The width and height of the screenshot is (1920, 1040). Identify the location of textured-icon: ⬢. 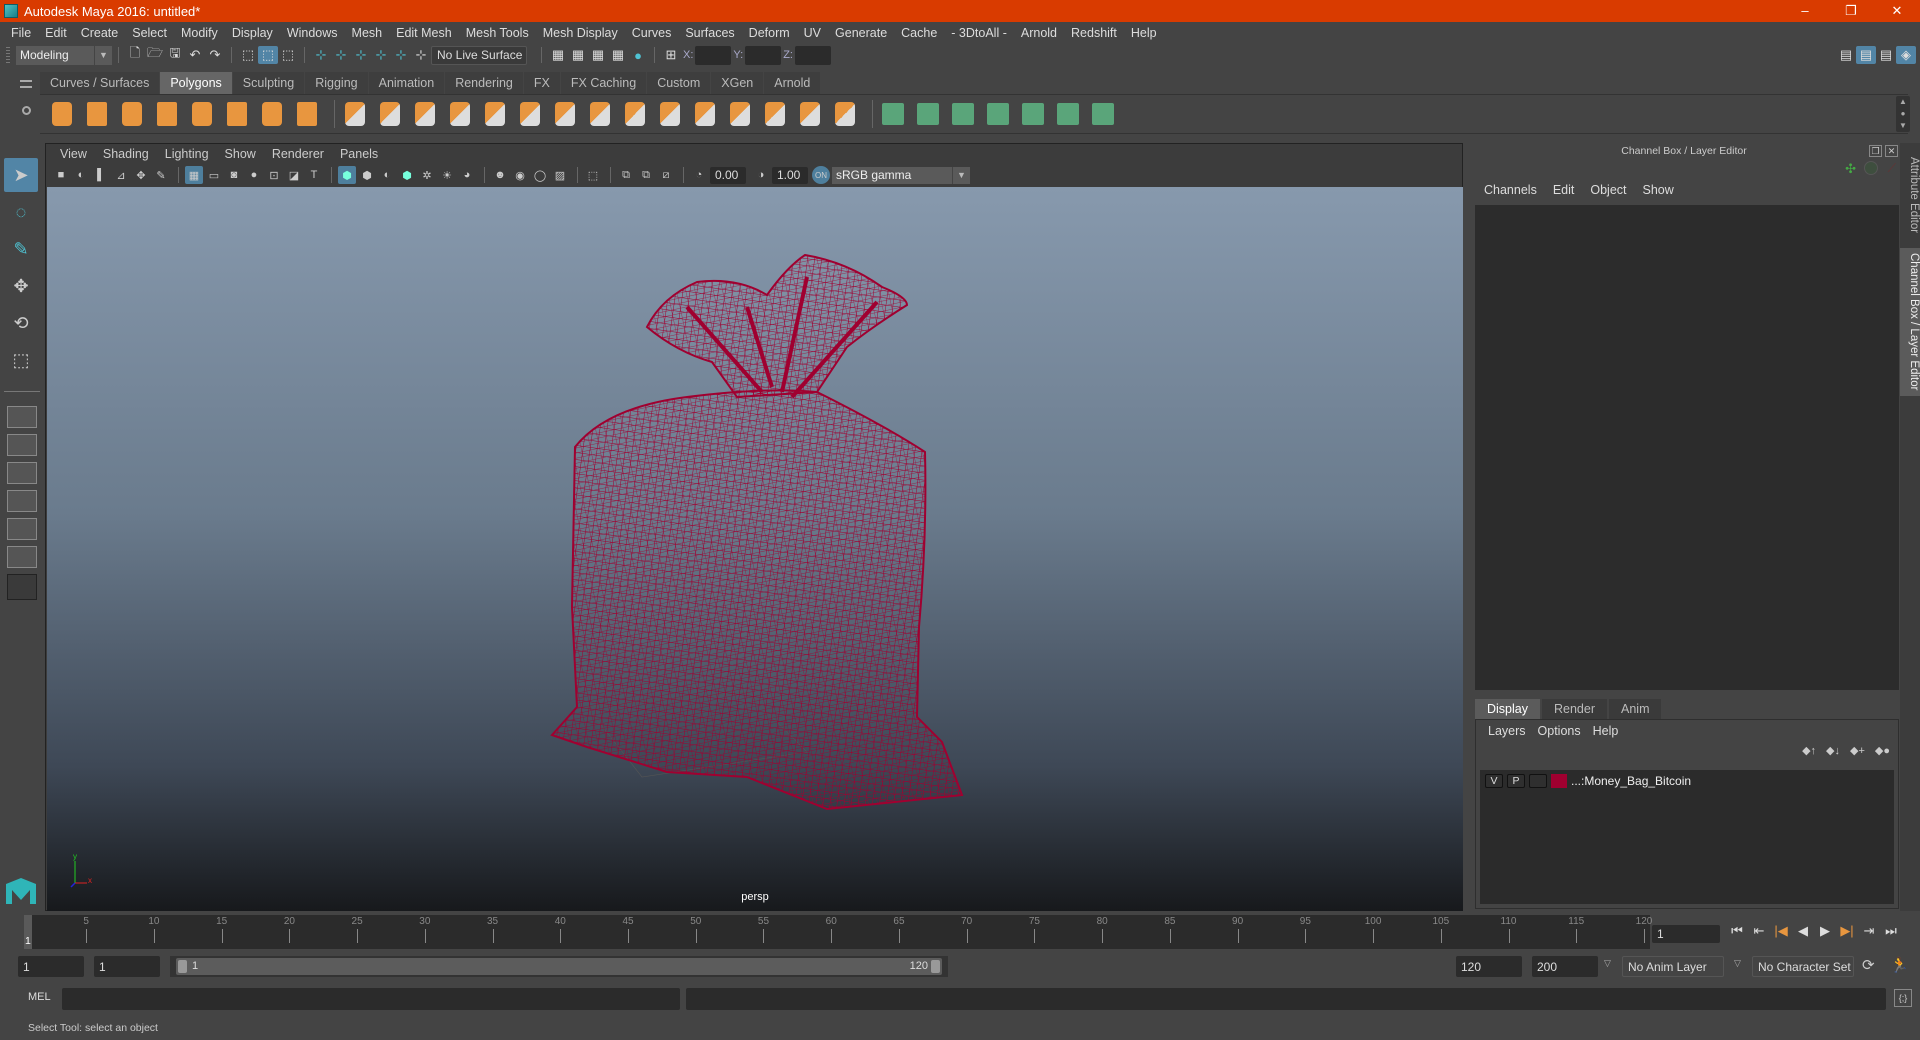
(407, 175).